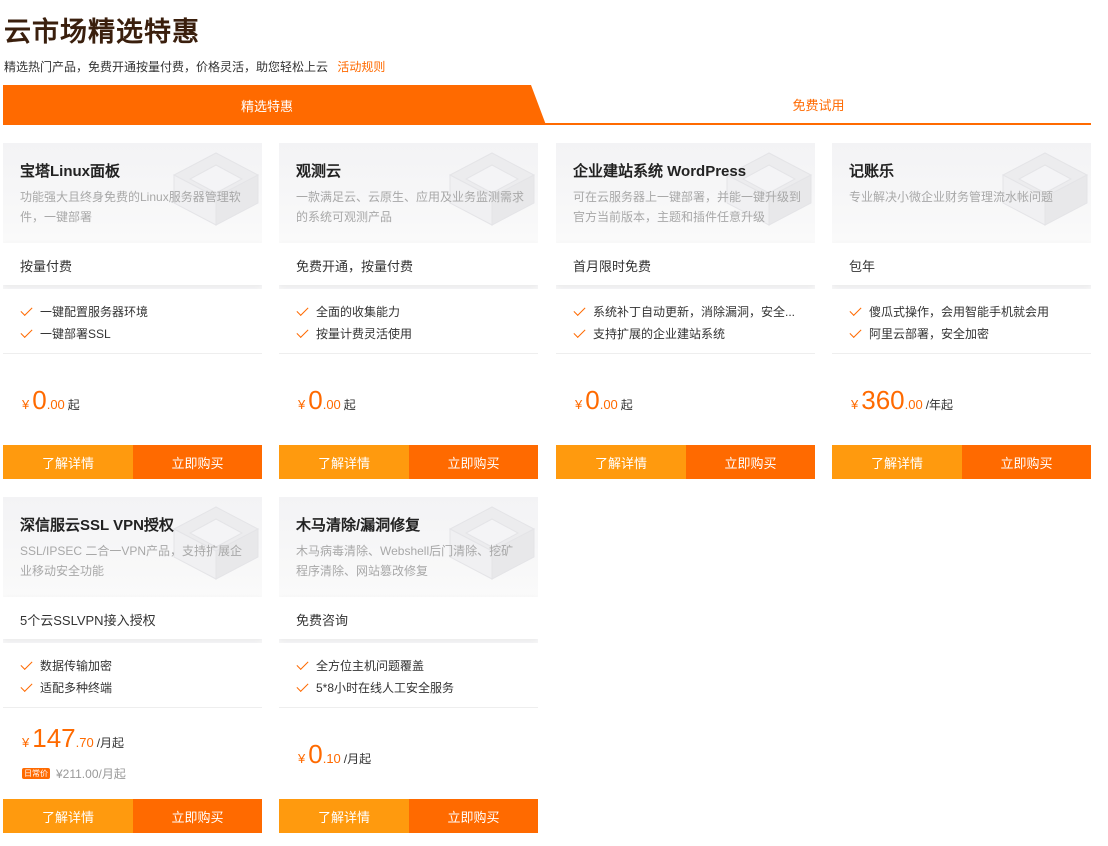 This screenshot has width=1108, height=846. I want to click on feature-item: 阿里云部署，安全加密, so click(949, 334).